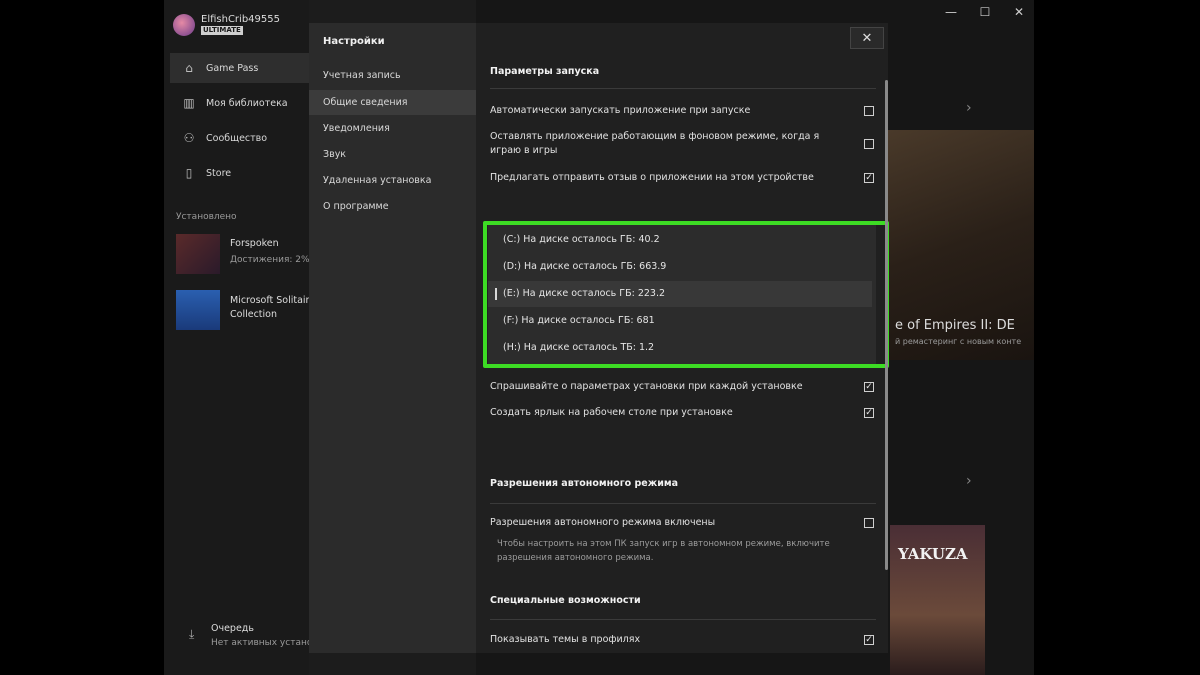  What do you see at coordinates (603, 522) in the screenshot?
I see `setting-label: Разрешения автономного режима включены` at bounding box center [603, 522].